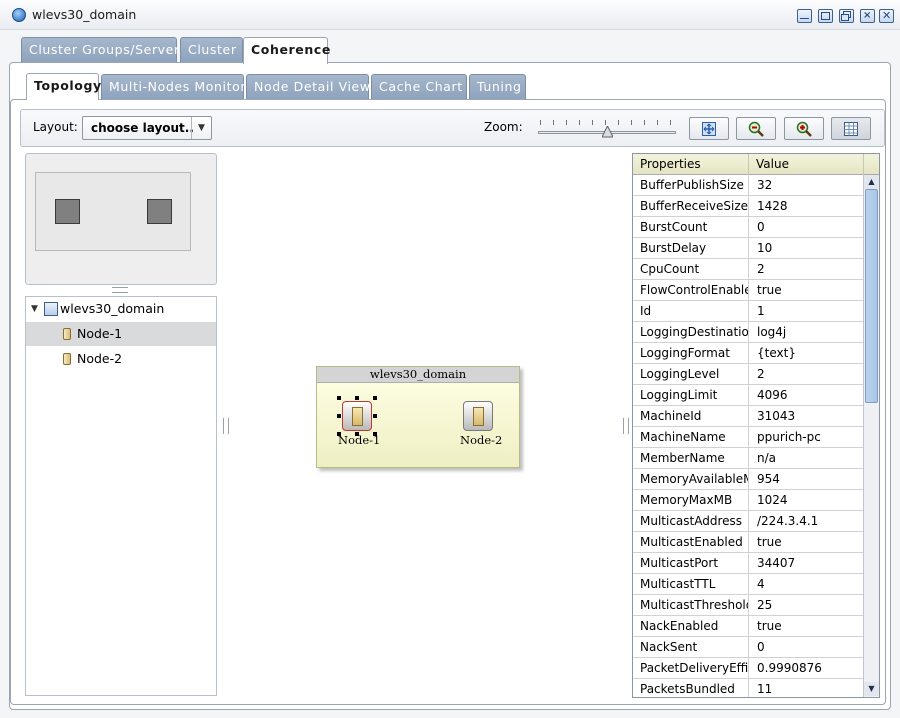  I want to click on server-icon, so click(357, 416).